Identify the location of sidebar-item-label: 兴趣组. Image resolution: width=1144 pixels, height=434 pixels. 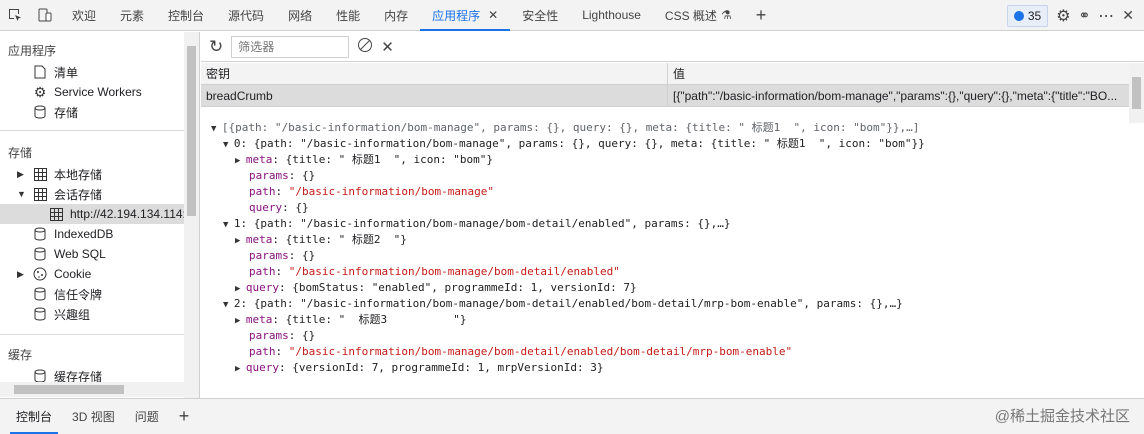
(72, 314).